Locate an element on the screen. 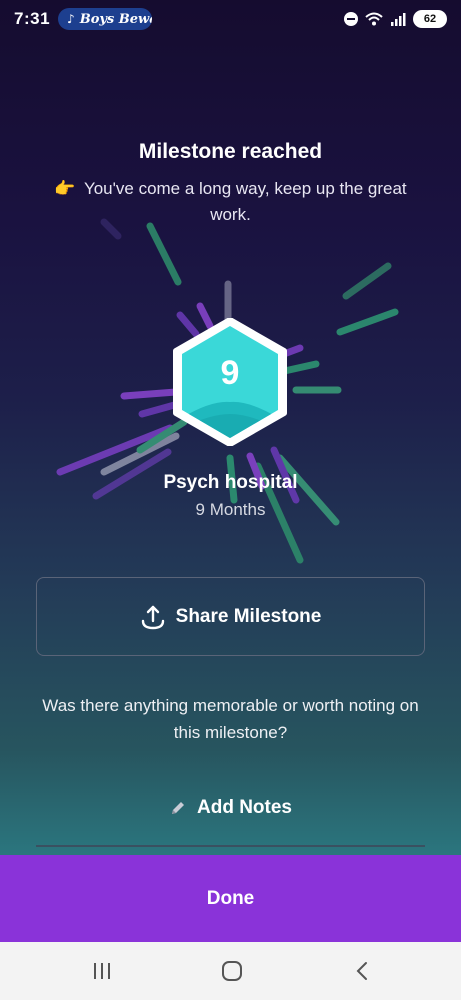 This screenshot has height=1000, width=461. back-icon is located at coordinates (361, 971).